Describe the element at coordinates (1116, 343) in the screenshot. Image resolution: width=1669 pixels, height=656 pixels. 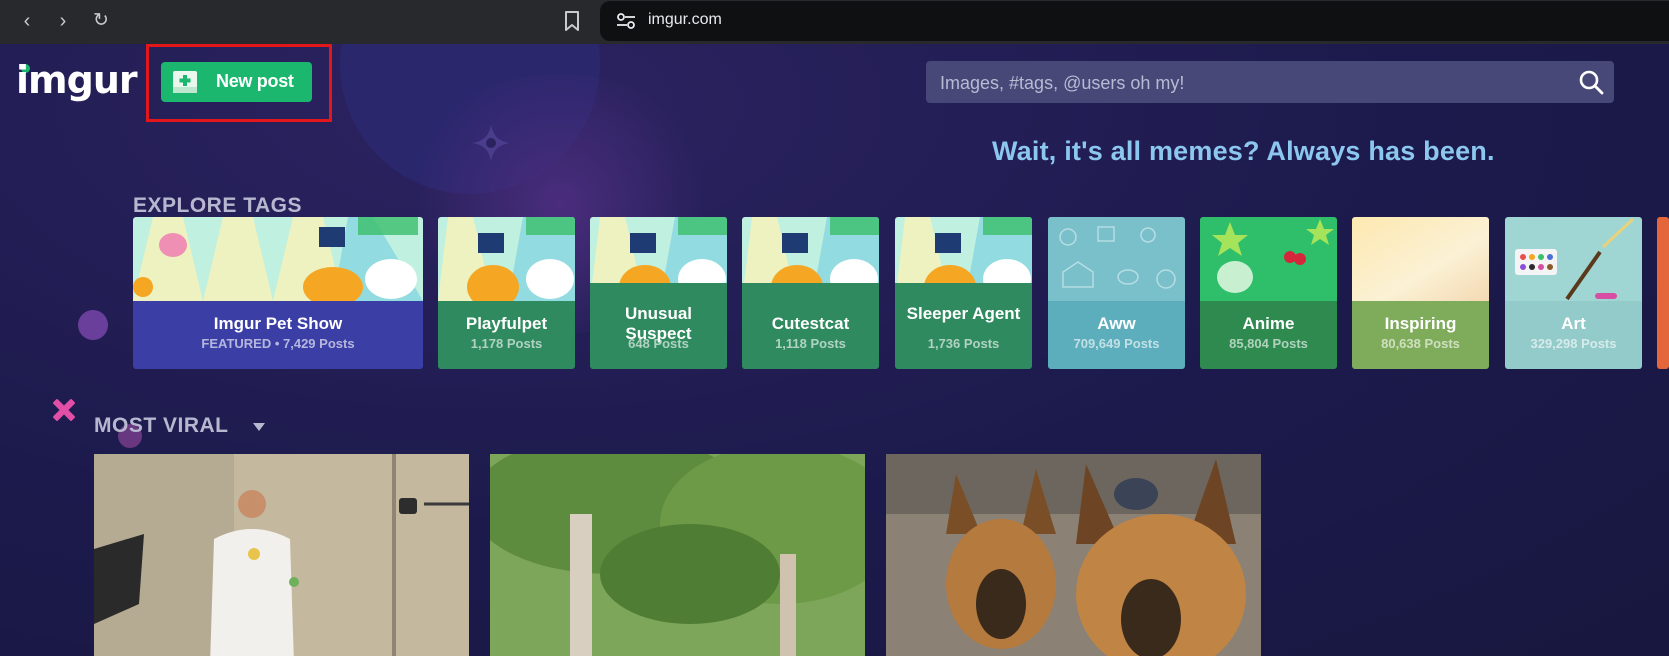
I see `tag-post-count: 709,649 Posts` at that location.